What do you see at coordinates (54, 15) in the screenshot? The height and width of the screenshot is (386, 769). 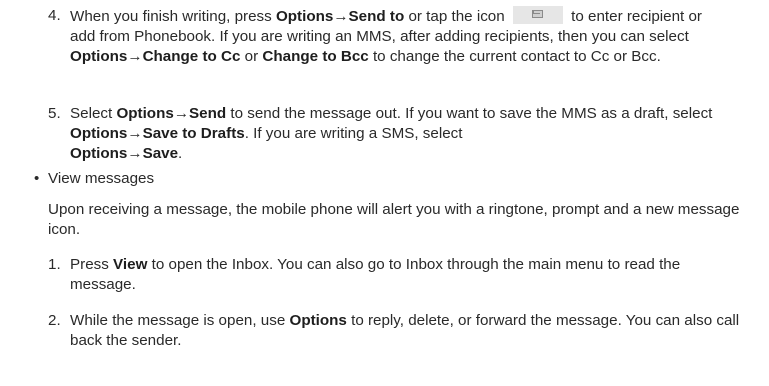 I see `step-number: 4.` at bounding box center [54, 15].